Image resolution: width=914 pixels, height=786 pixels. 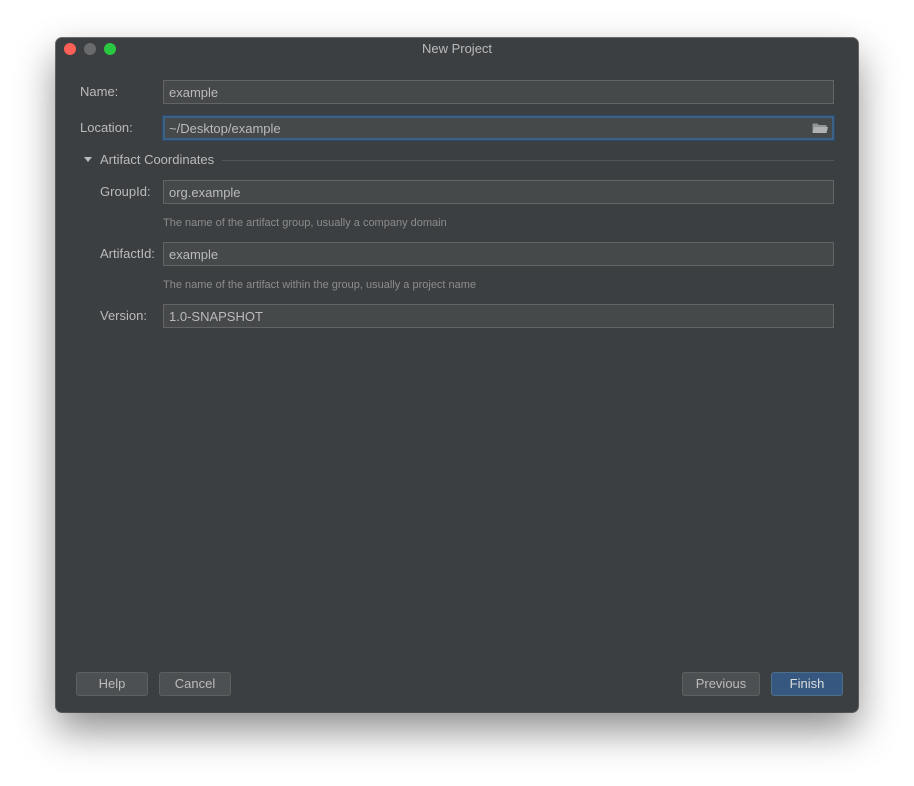 I want to click on location-input, so click(x=498, y=128).